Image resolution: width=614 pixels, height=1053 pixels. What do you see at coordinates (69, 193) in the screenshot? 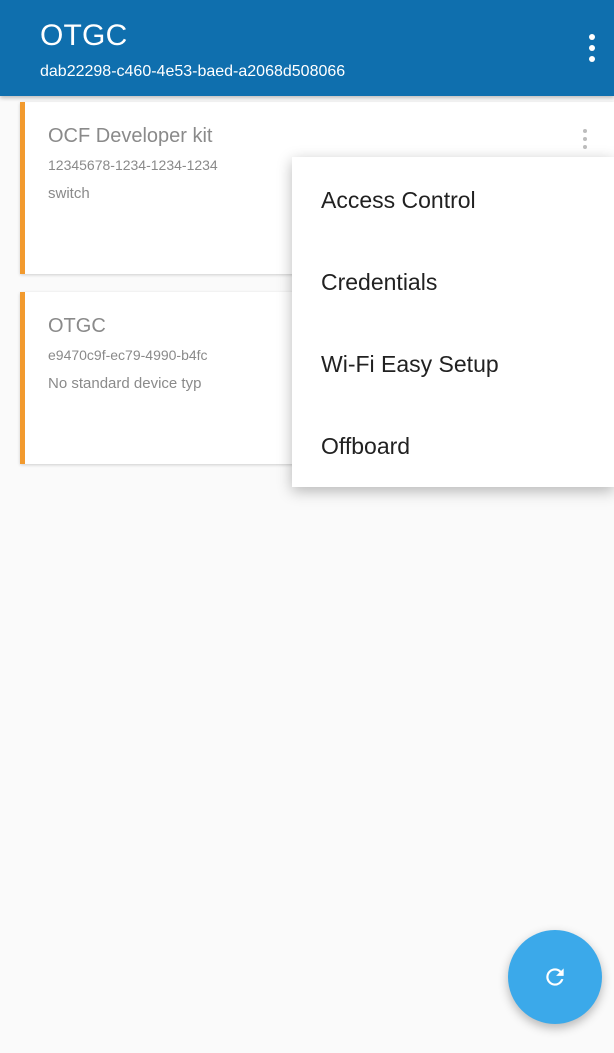
I see `device-type: switch` at bounding box center [69, 193].